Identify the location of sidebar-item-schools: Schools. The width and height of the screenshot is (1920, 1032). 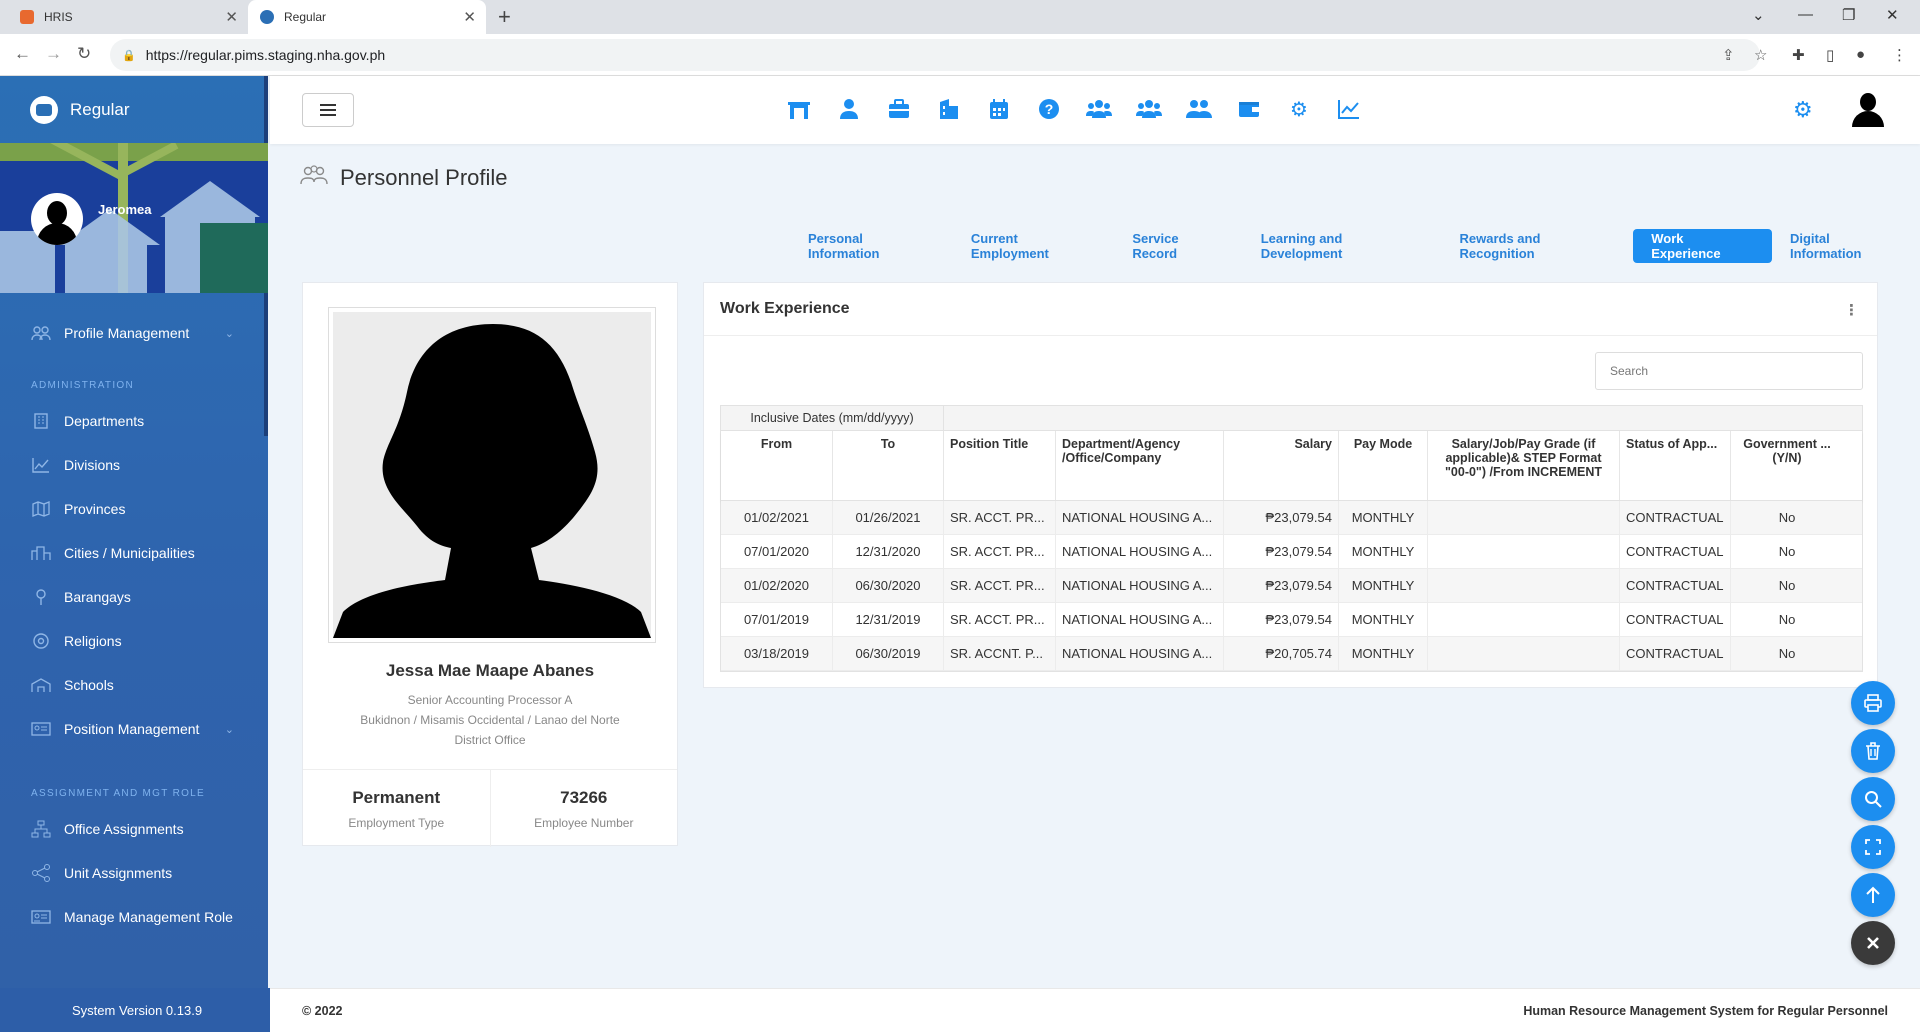
(134, 685).